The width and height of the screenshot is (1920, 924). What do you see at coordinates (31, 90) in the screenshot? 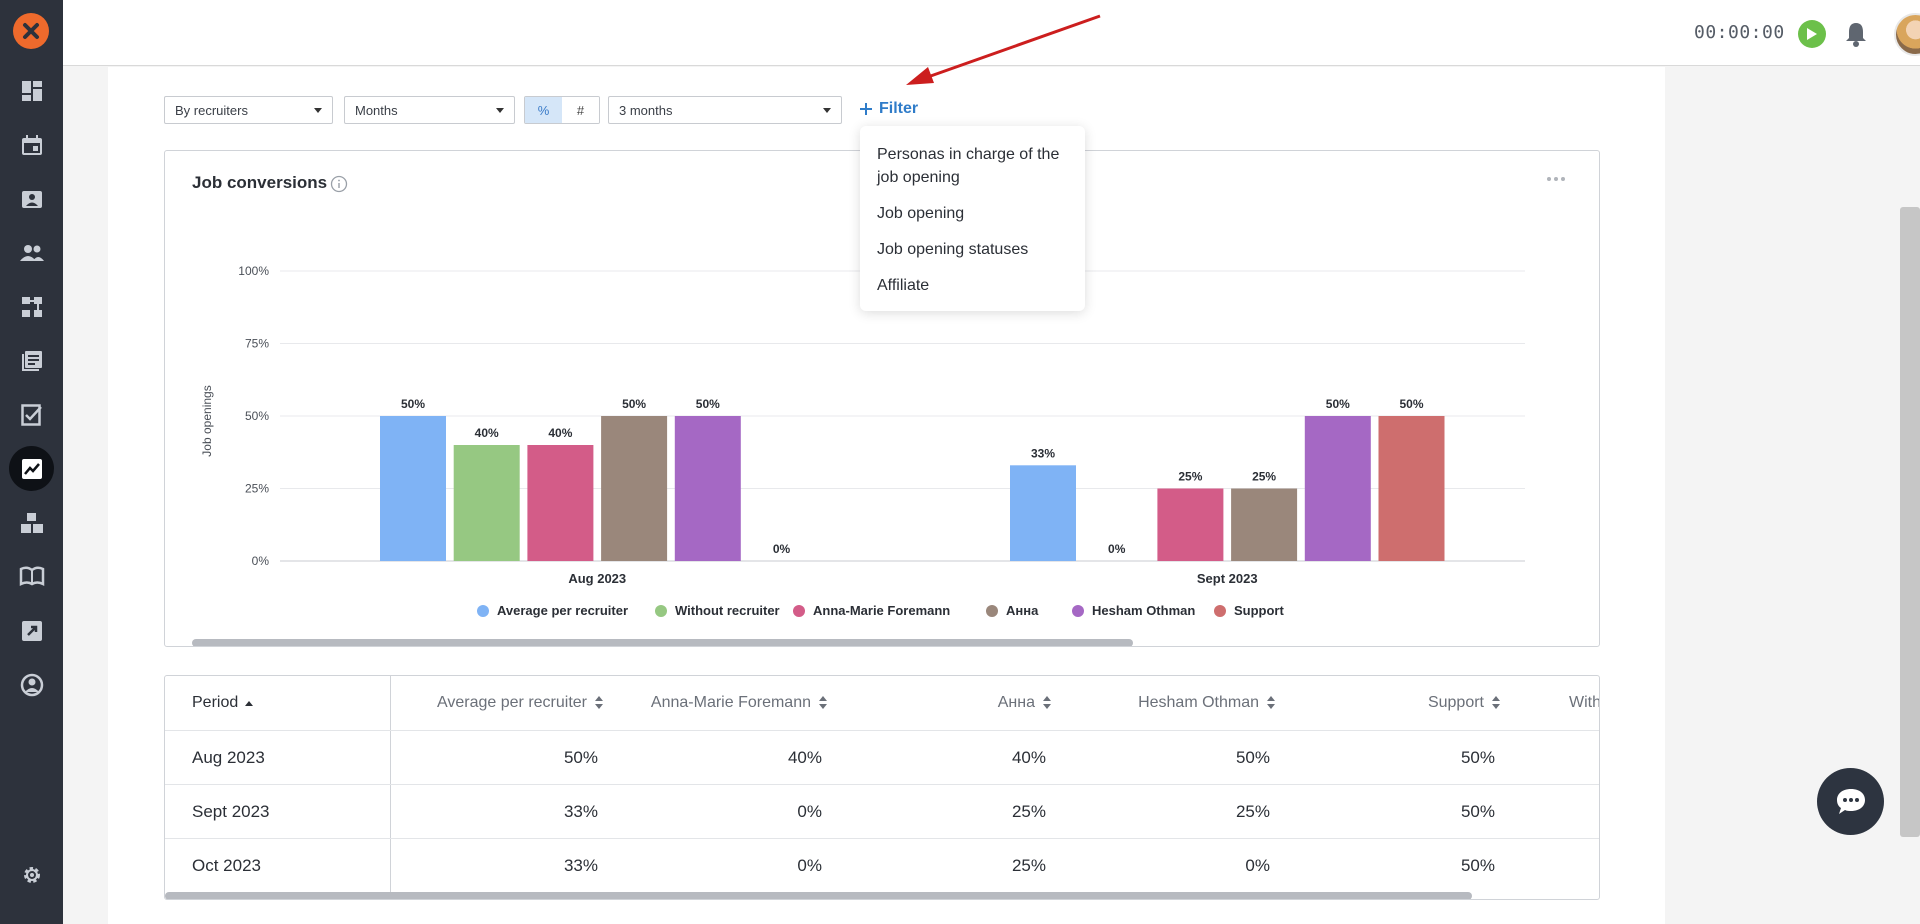
I see `dashboard-icon` at bounding box center [31, 90].